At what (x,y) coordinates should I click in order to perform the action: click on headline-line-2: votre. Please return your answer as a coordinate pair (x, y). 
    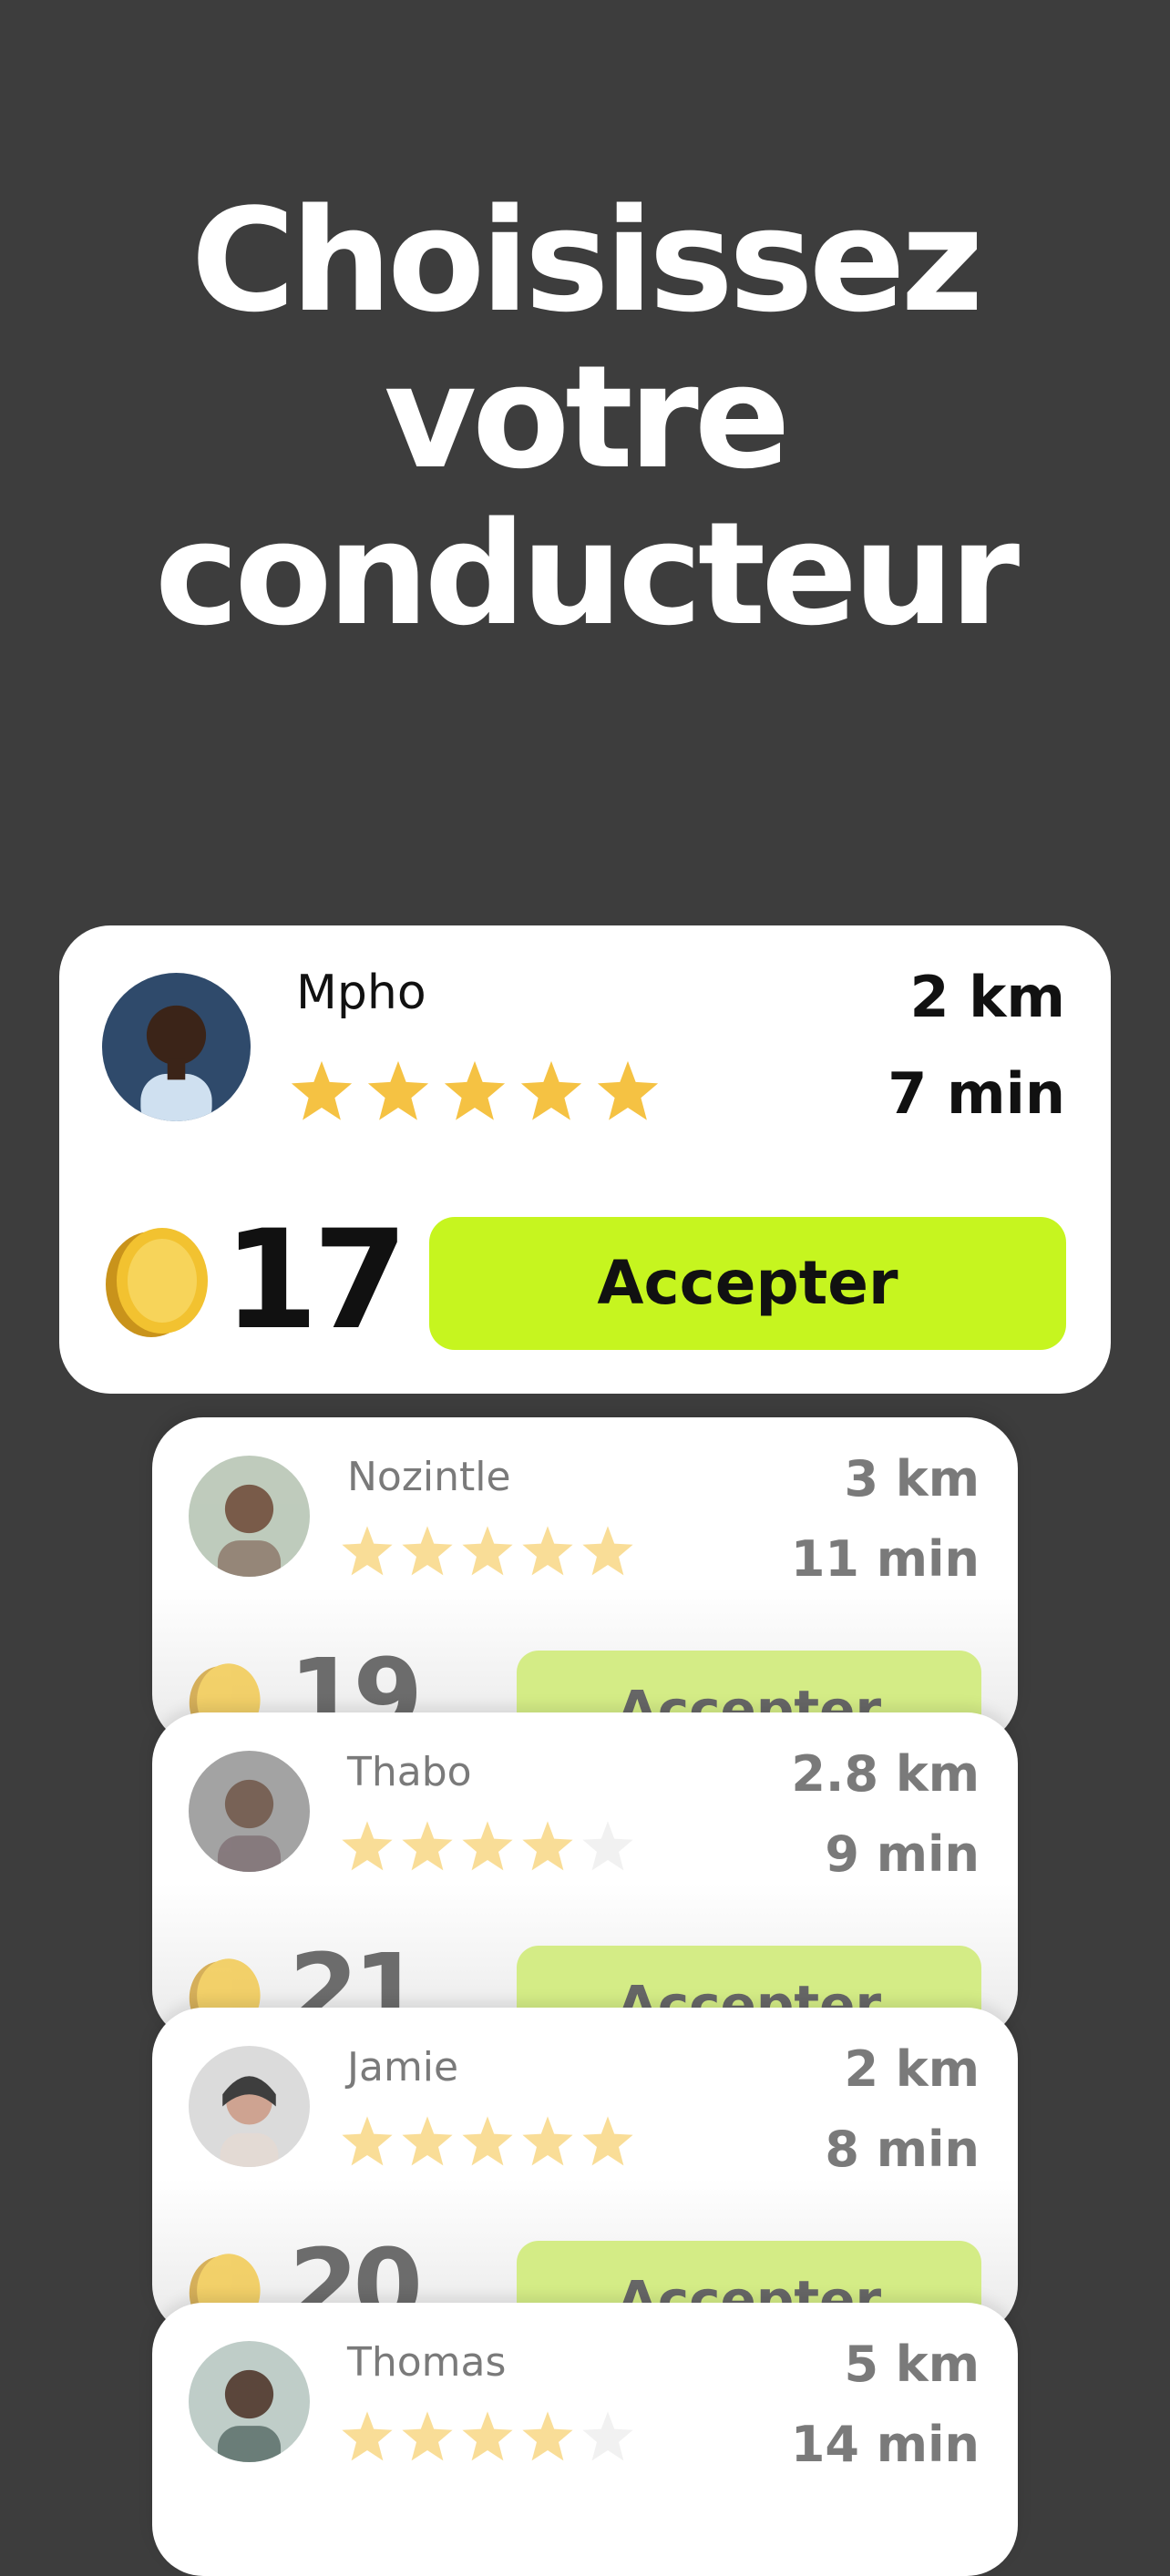
    Looking at the image, I should click on (587, 417).